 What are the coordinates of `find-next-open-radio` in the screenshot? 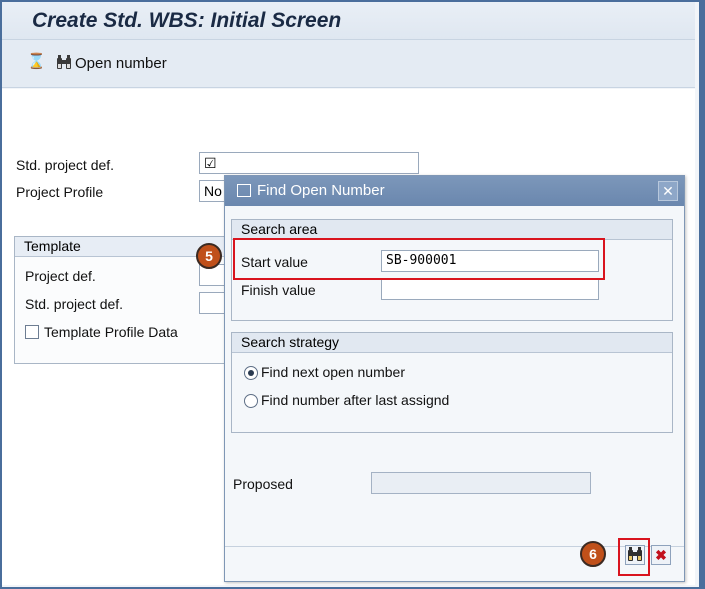 It's located at (251, 373).